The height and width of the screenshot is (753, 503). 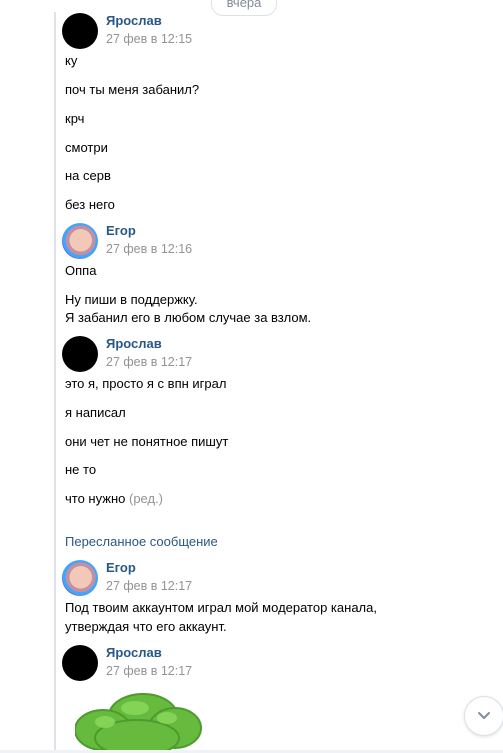 I want to click on message-time: 27 фев в 12:16, so click(x=149, y=249).